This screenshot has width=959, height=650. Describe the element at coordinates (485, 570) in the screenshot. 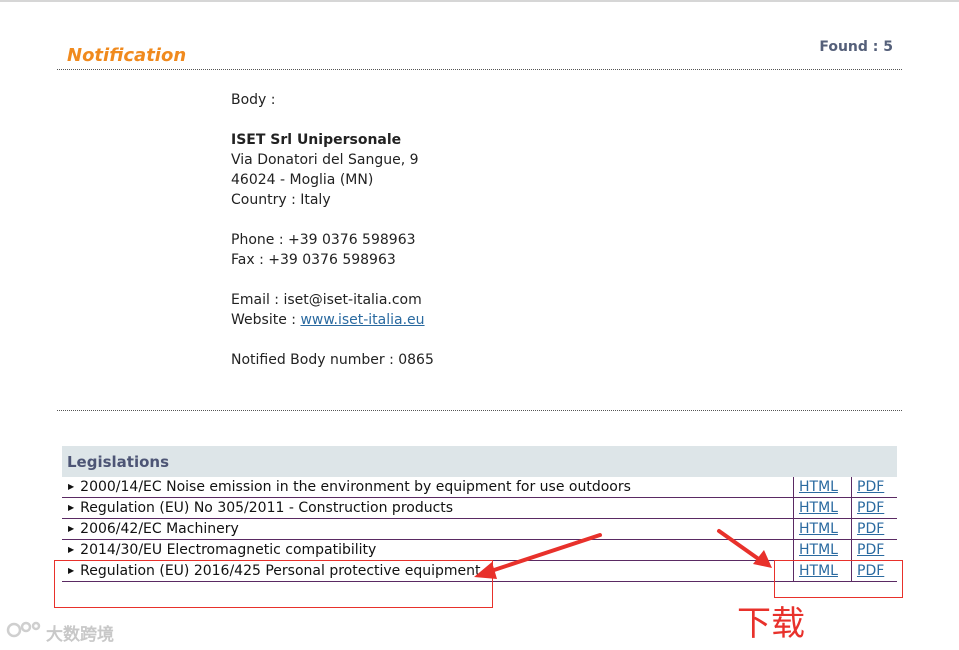

I see `arrowhead-icon` at that location.